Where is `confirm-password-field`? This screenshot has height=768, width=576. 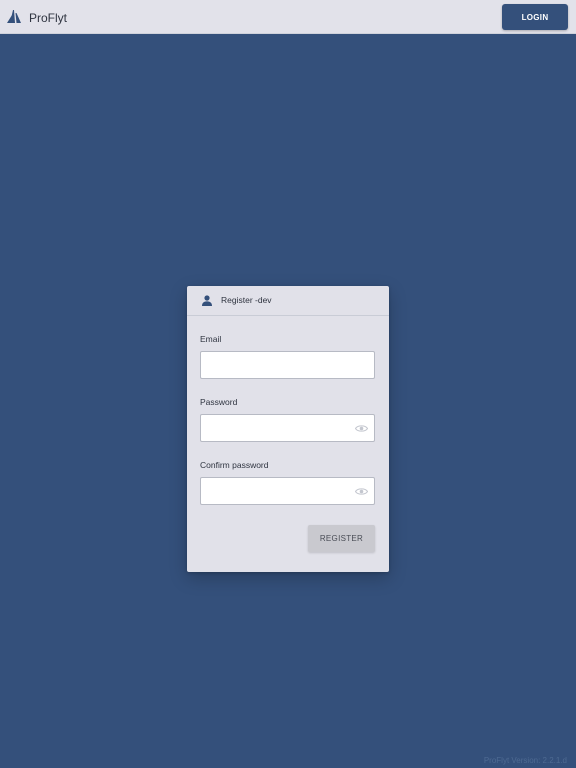 confirm-password-field is located at coordinates (287, 491).